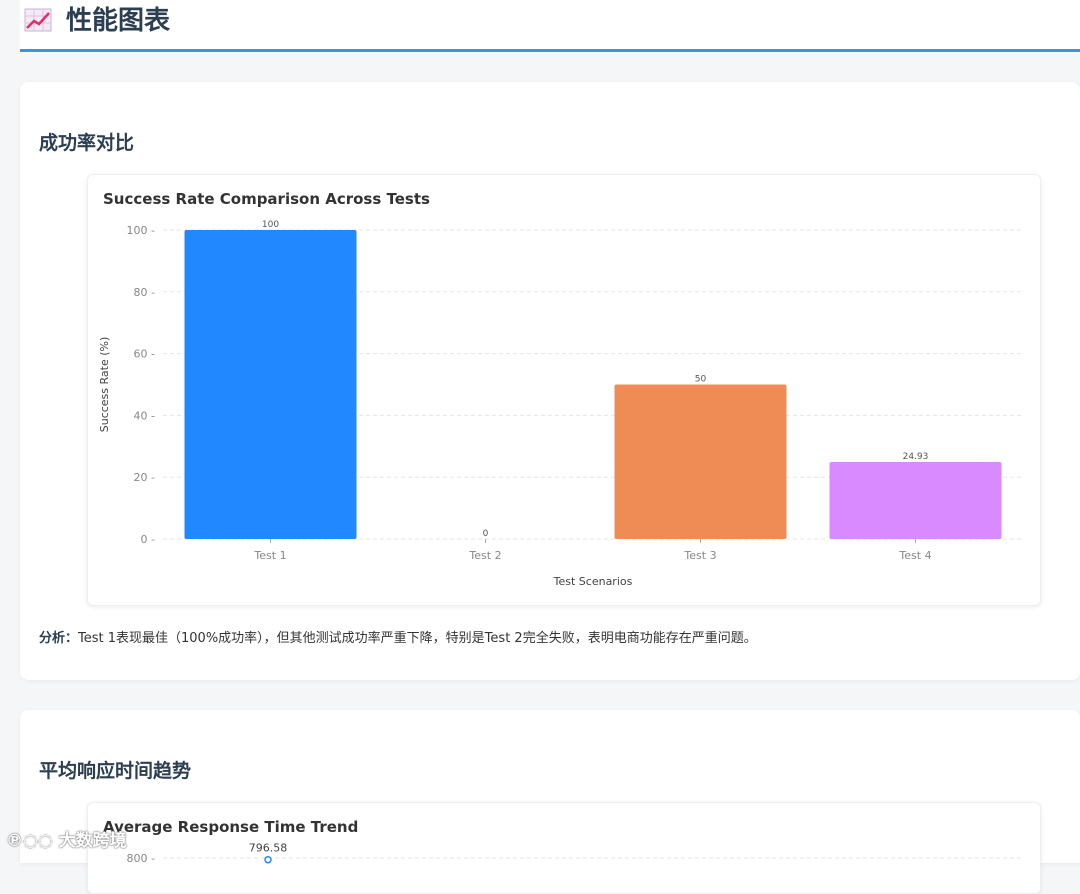 The image size is (1080, 894). I want to click on page-header: 性能图表, so click(550, 26).